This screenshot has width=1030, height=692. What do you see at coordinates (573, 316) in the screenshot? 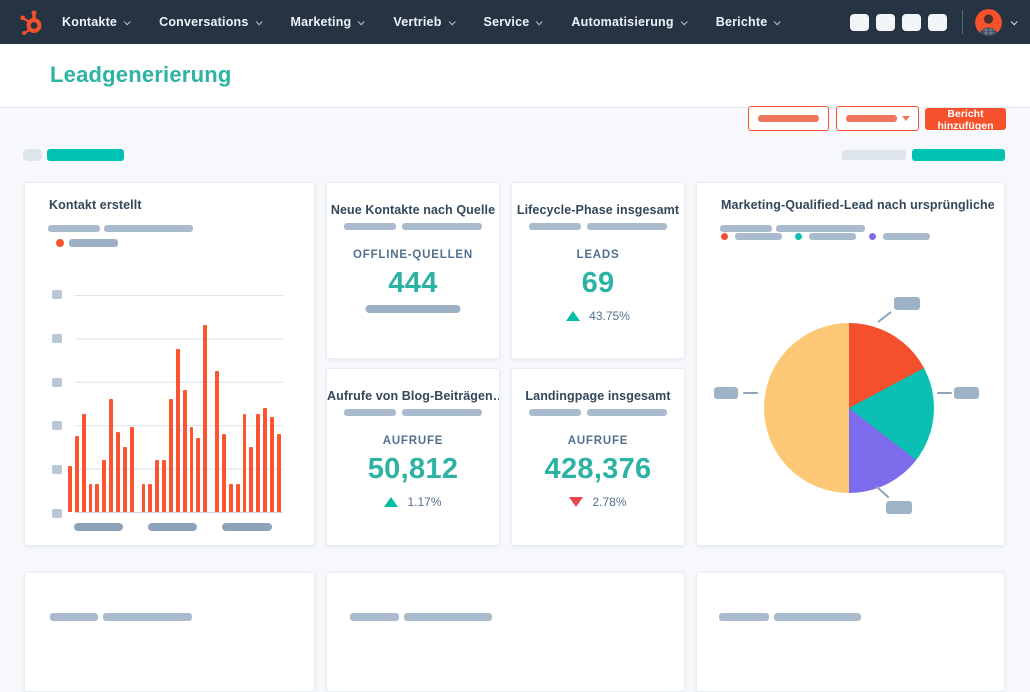
I see `trend-up-icon` at bounding box center [573, 316].